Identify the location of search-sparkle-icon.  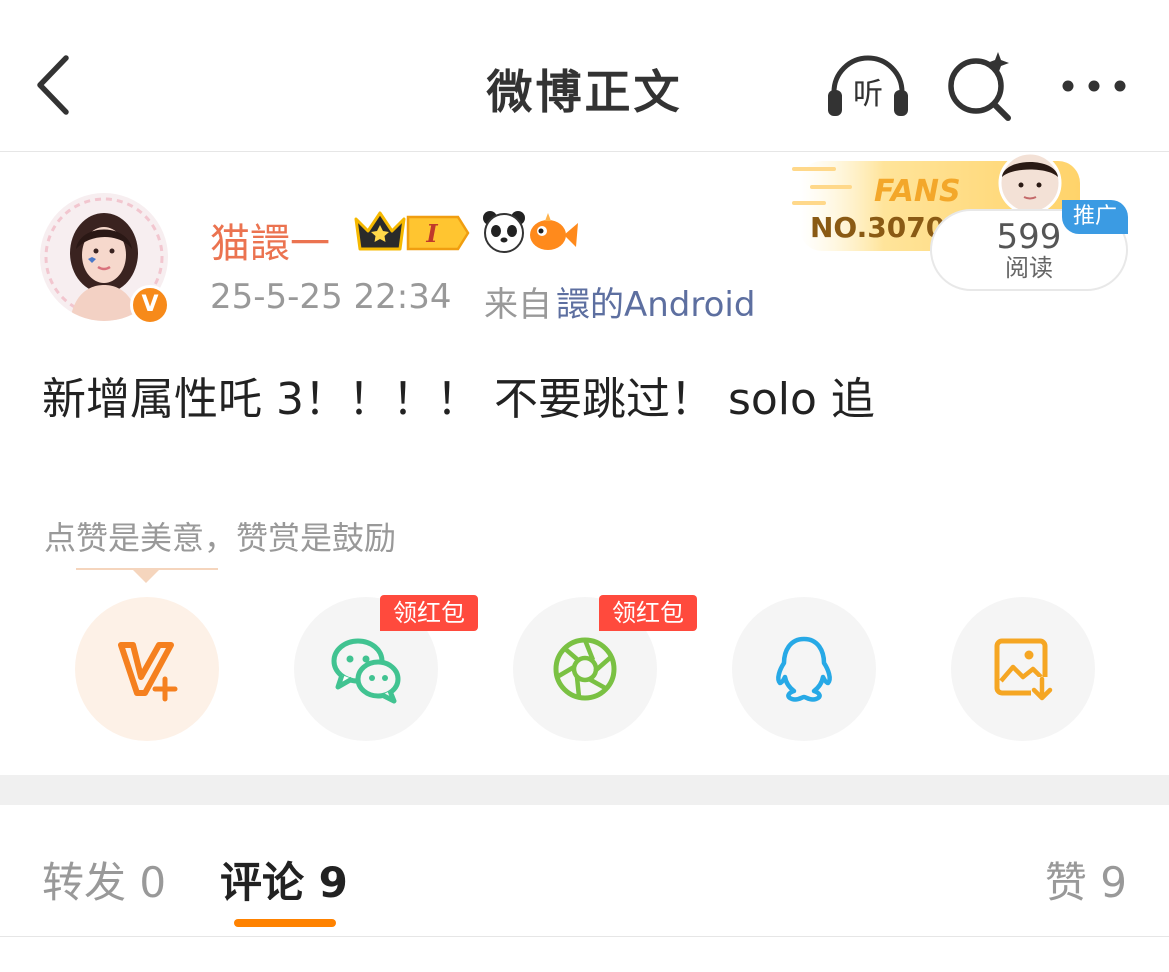
(979, 86).